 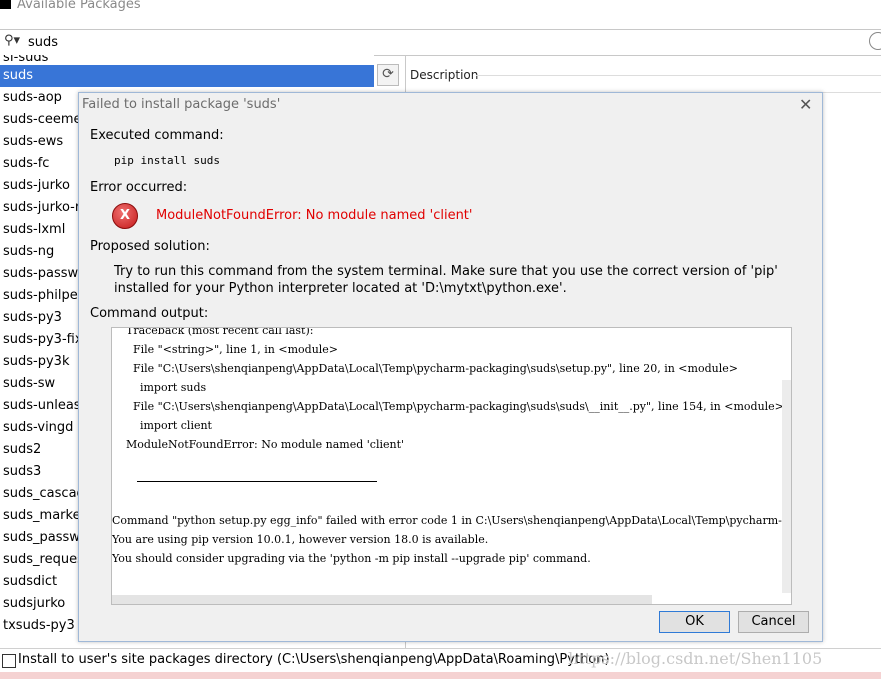 I want to click on app-icon, so click(x=5, y=4).